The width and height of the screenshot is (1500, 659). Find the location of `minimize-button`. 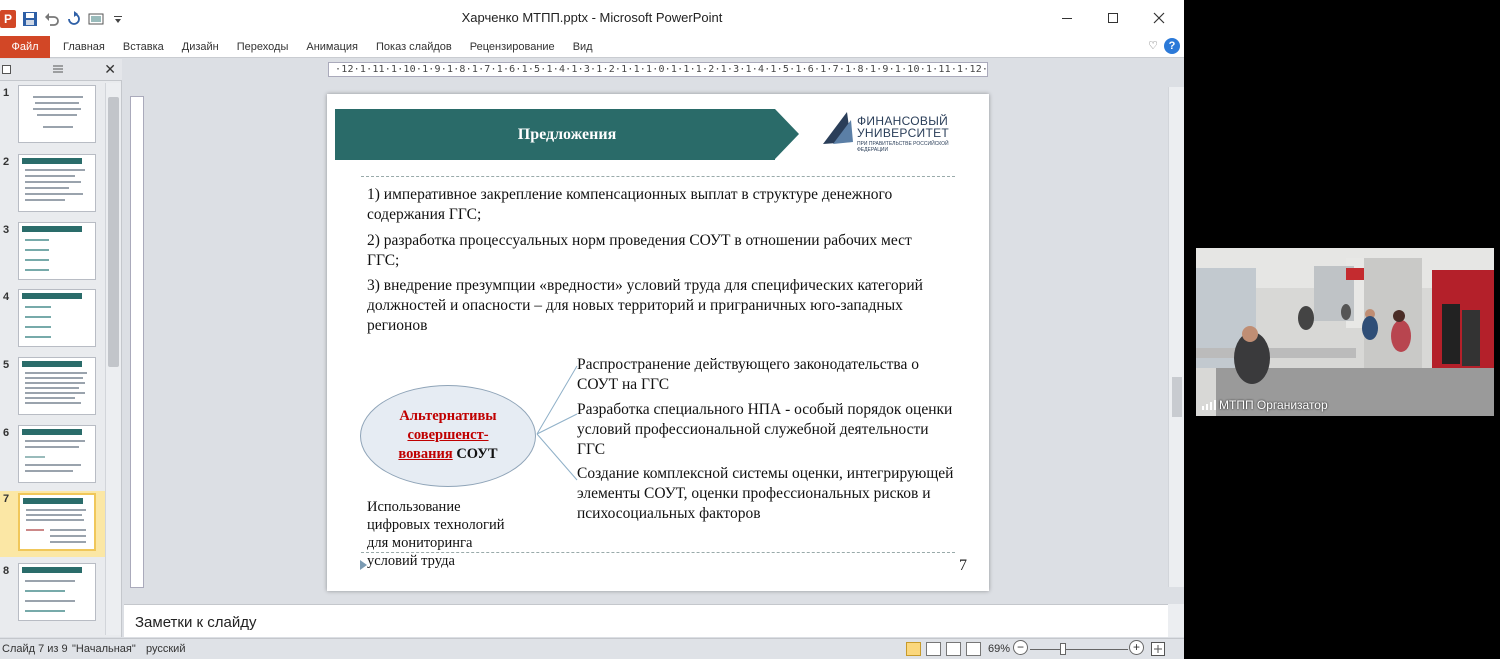

minimize-button is located at coordinates (1067, 18).